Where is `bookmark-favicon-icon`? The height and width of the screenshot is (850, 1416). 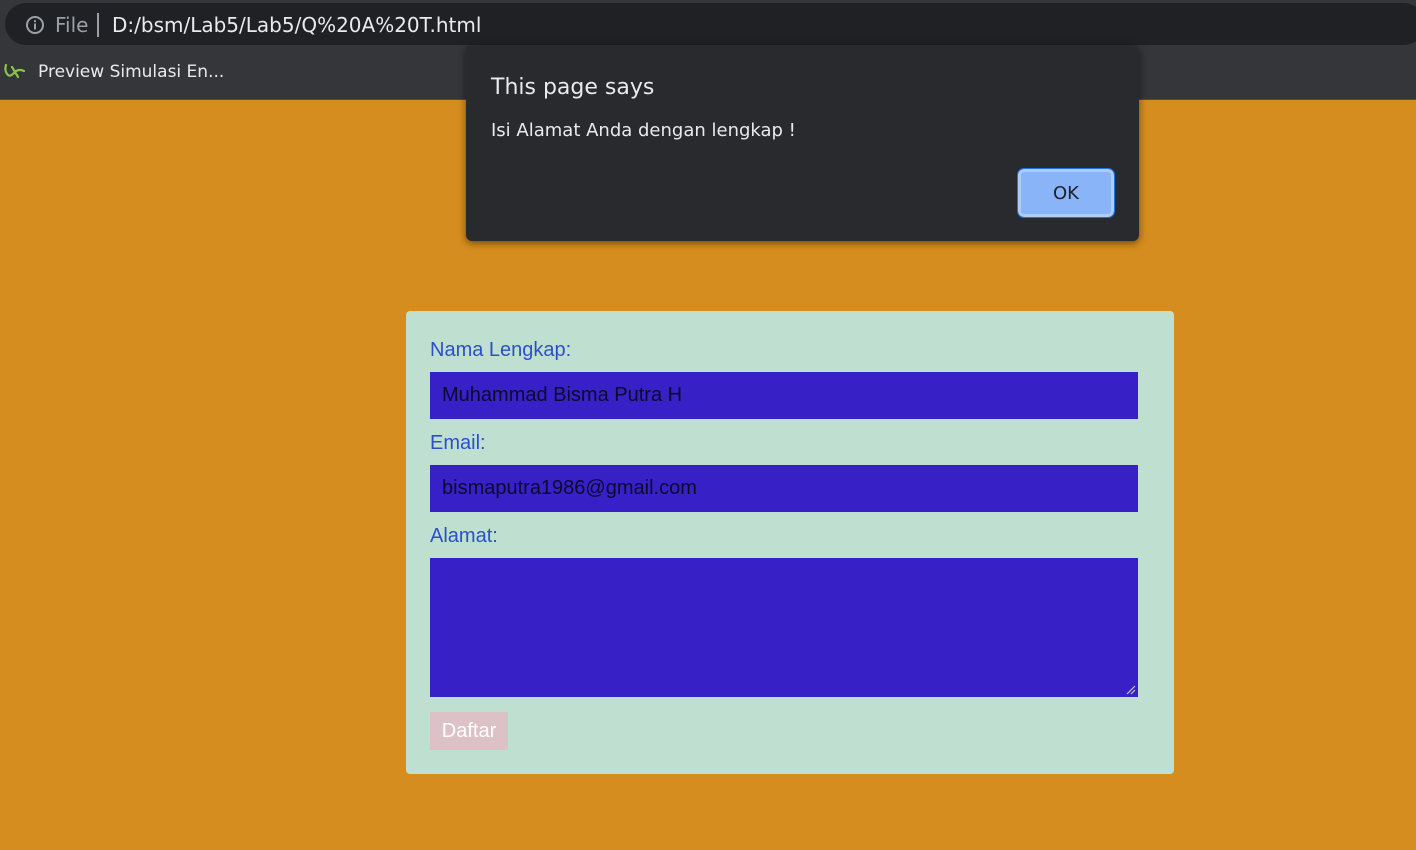
bookmark-favicon-icon is located at coordinates (15, 71).